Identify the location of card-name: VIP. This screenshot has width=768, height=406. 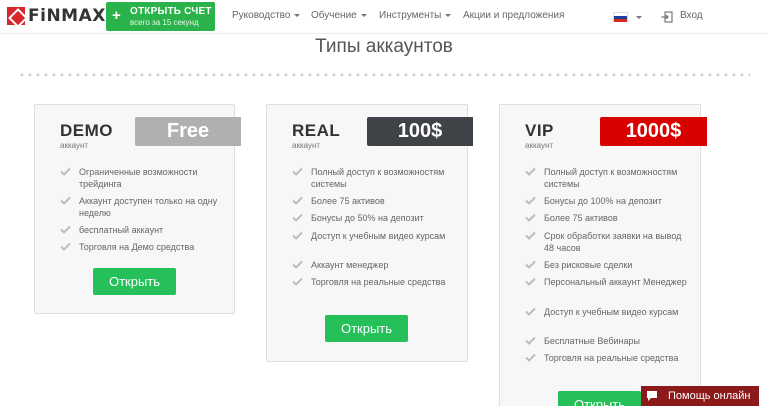
(539, 130).